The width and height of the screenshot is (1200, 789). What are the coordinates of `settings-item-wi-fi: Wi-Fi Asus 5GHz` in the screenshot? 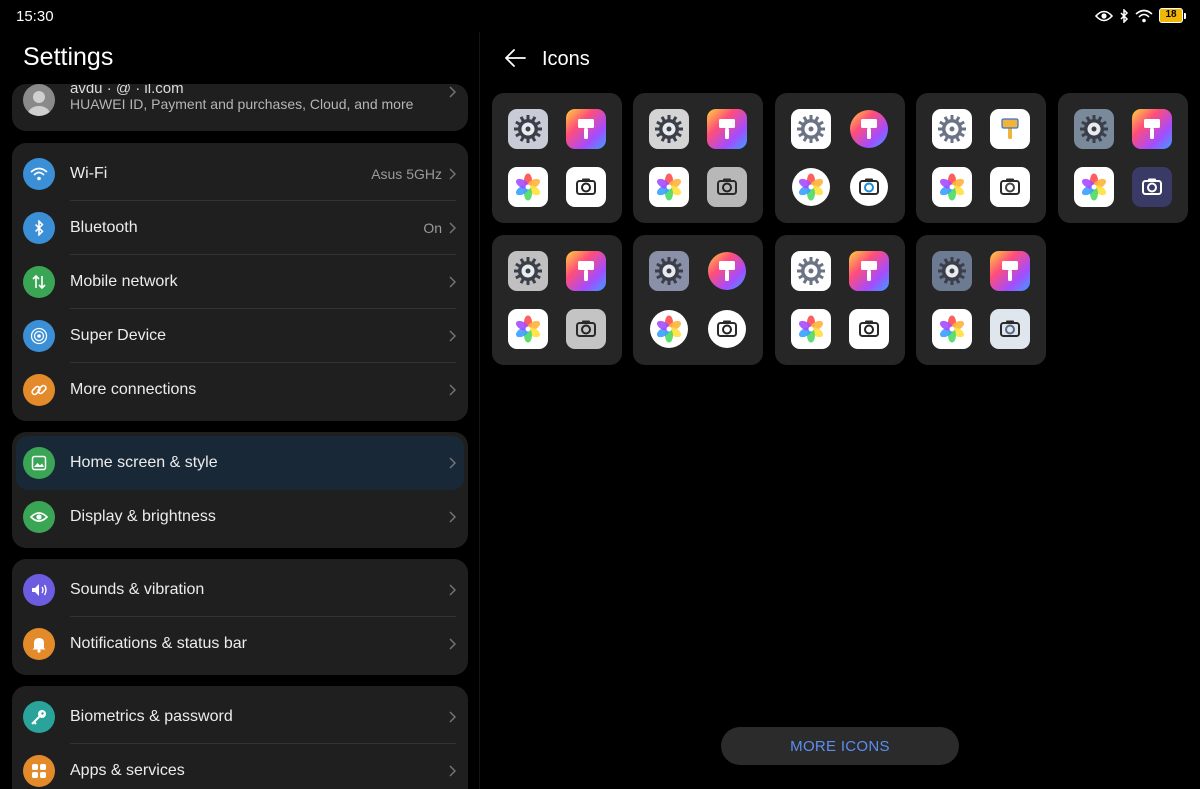 It's located at (240, 174).